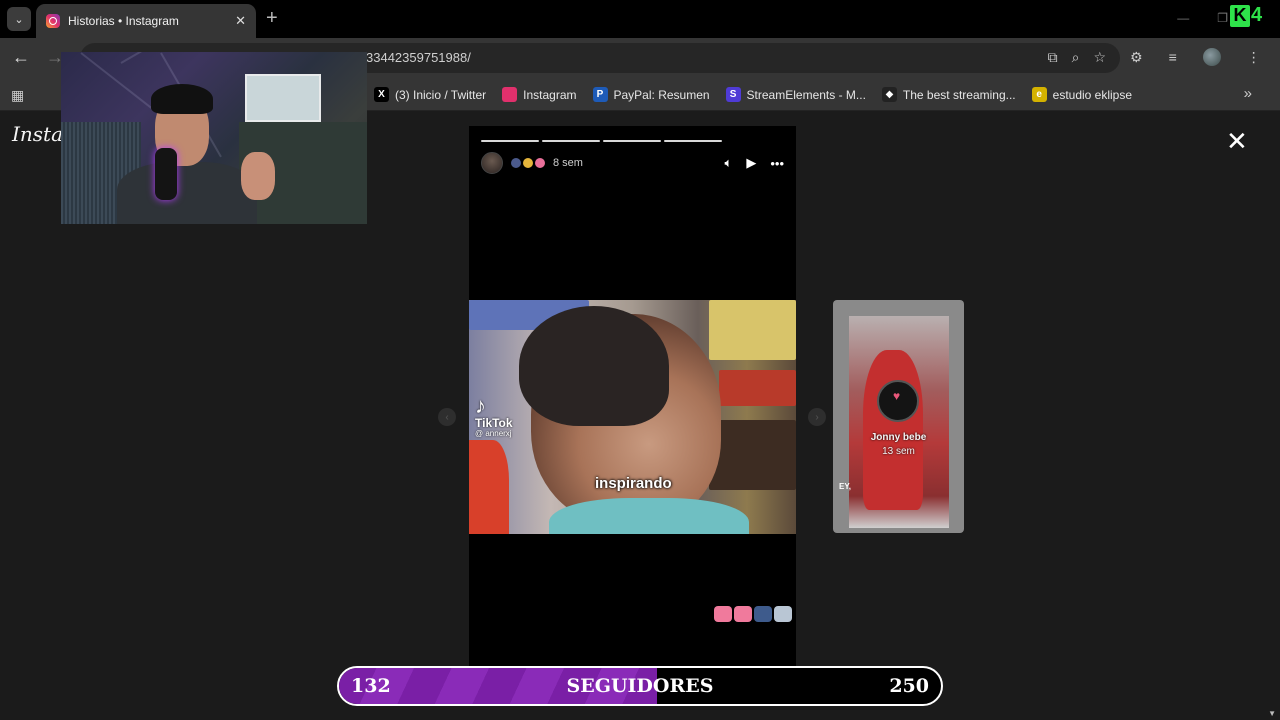 The image size is (1280, 720). I want to click on media-controls-icon: ≡, so click(1173, 57).